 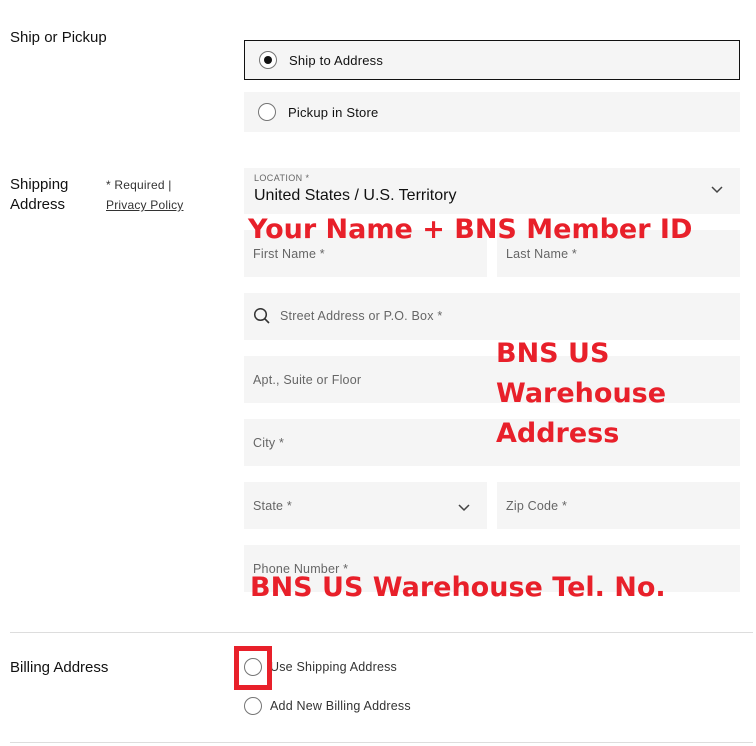 What do you see at coordinates (492, 60) in the screenshot?
I see `ship-to-address-option: Ship to Address` at bounding box center [492, 60].